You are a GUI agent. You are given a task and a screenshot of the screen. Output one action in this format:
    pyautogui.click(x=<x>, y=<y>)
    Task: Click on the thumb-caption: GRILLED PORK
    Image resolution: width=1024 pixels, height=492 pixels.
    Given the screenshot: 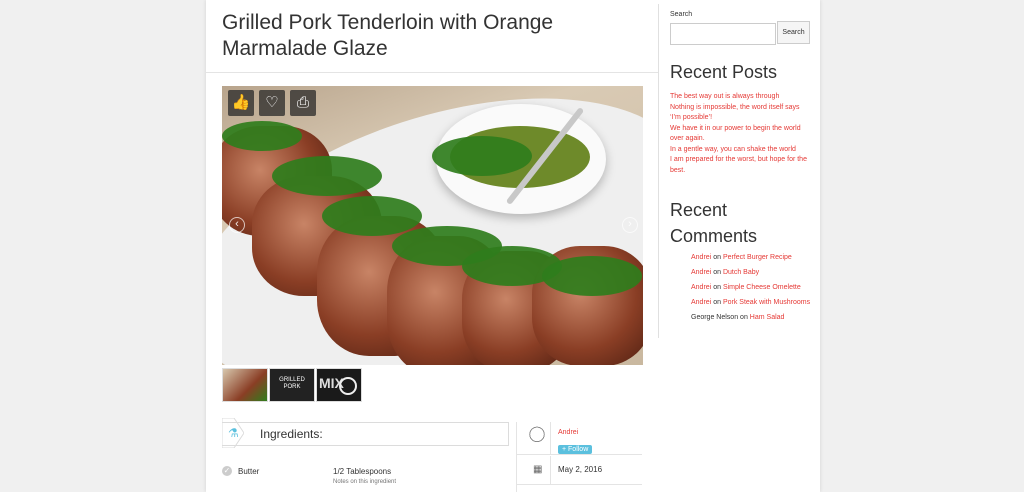 What is the action you would take?
    pyautogui.click(x=292, y=383)
    